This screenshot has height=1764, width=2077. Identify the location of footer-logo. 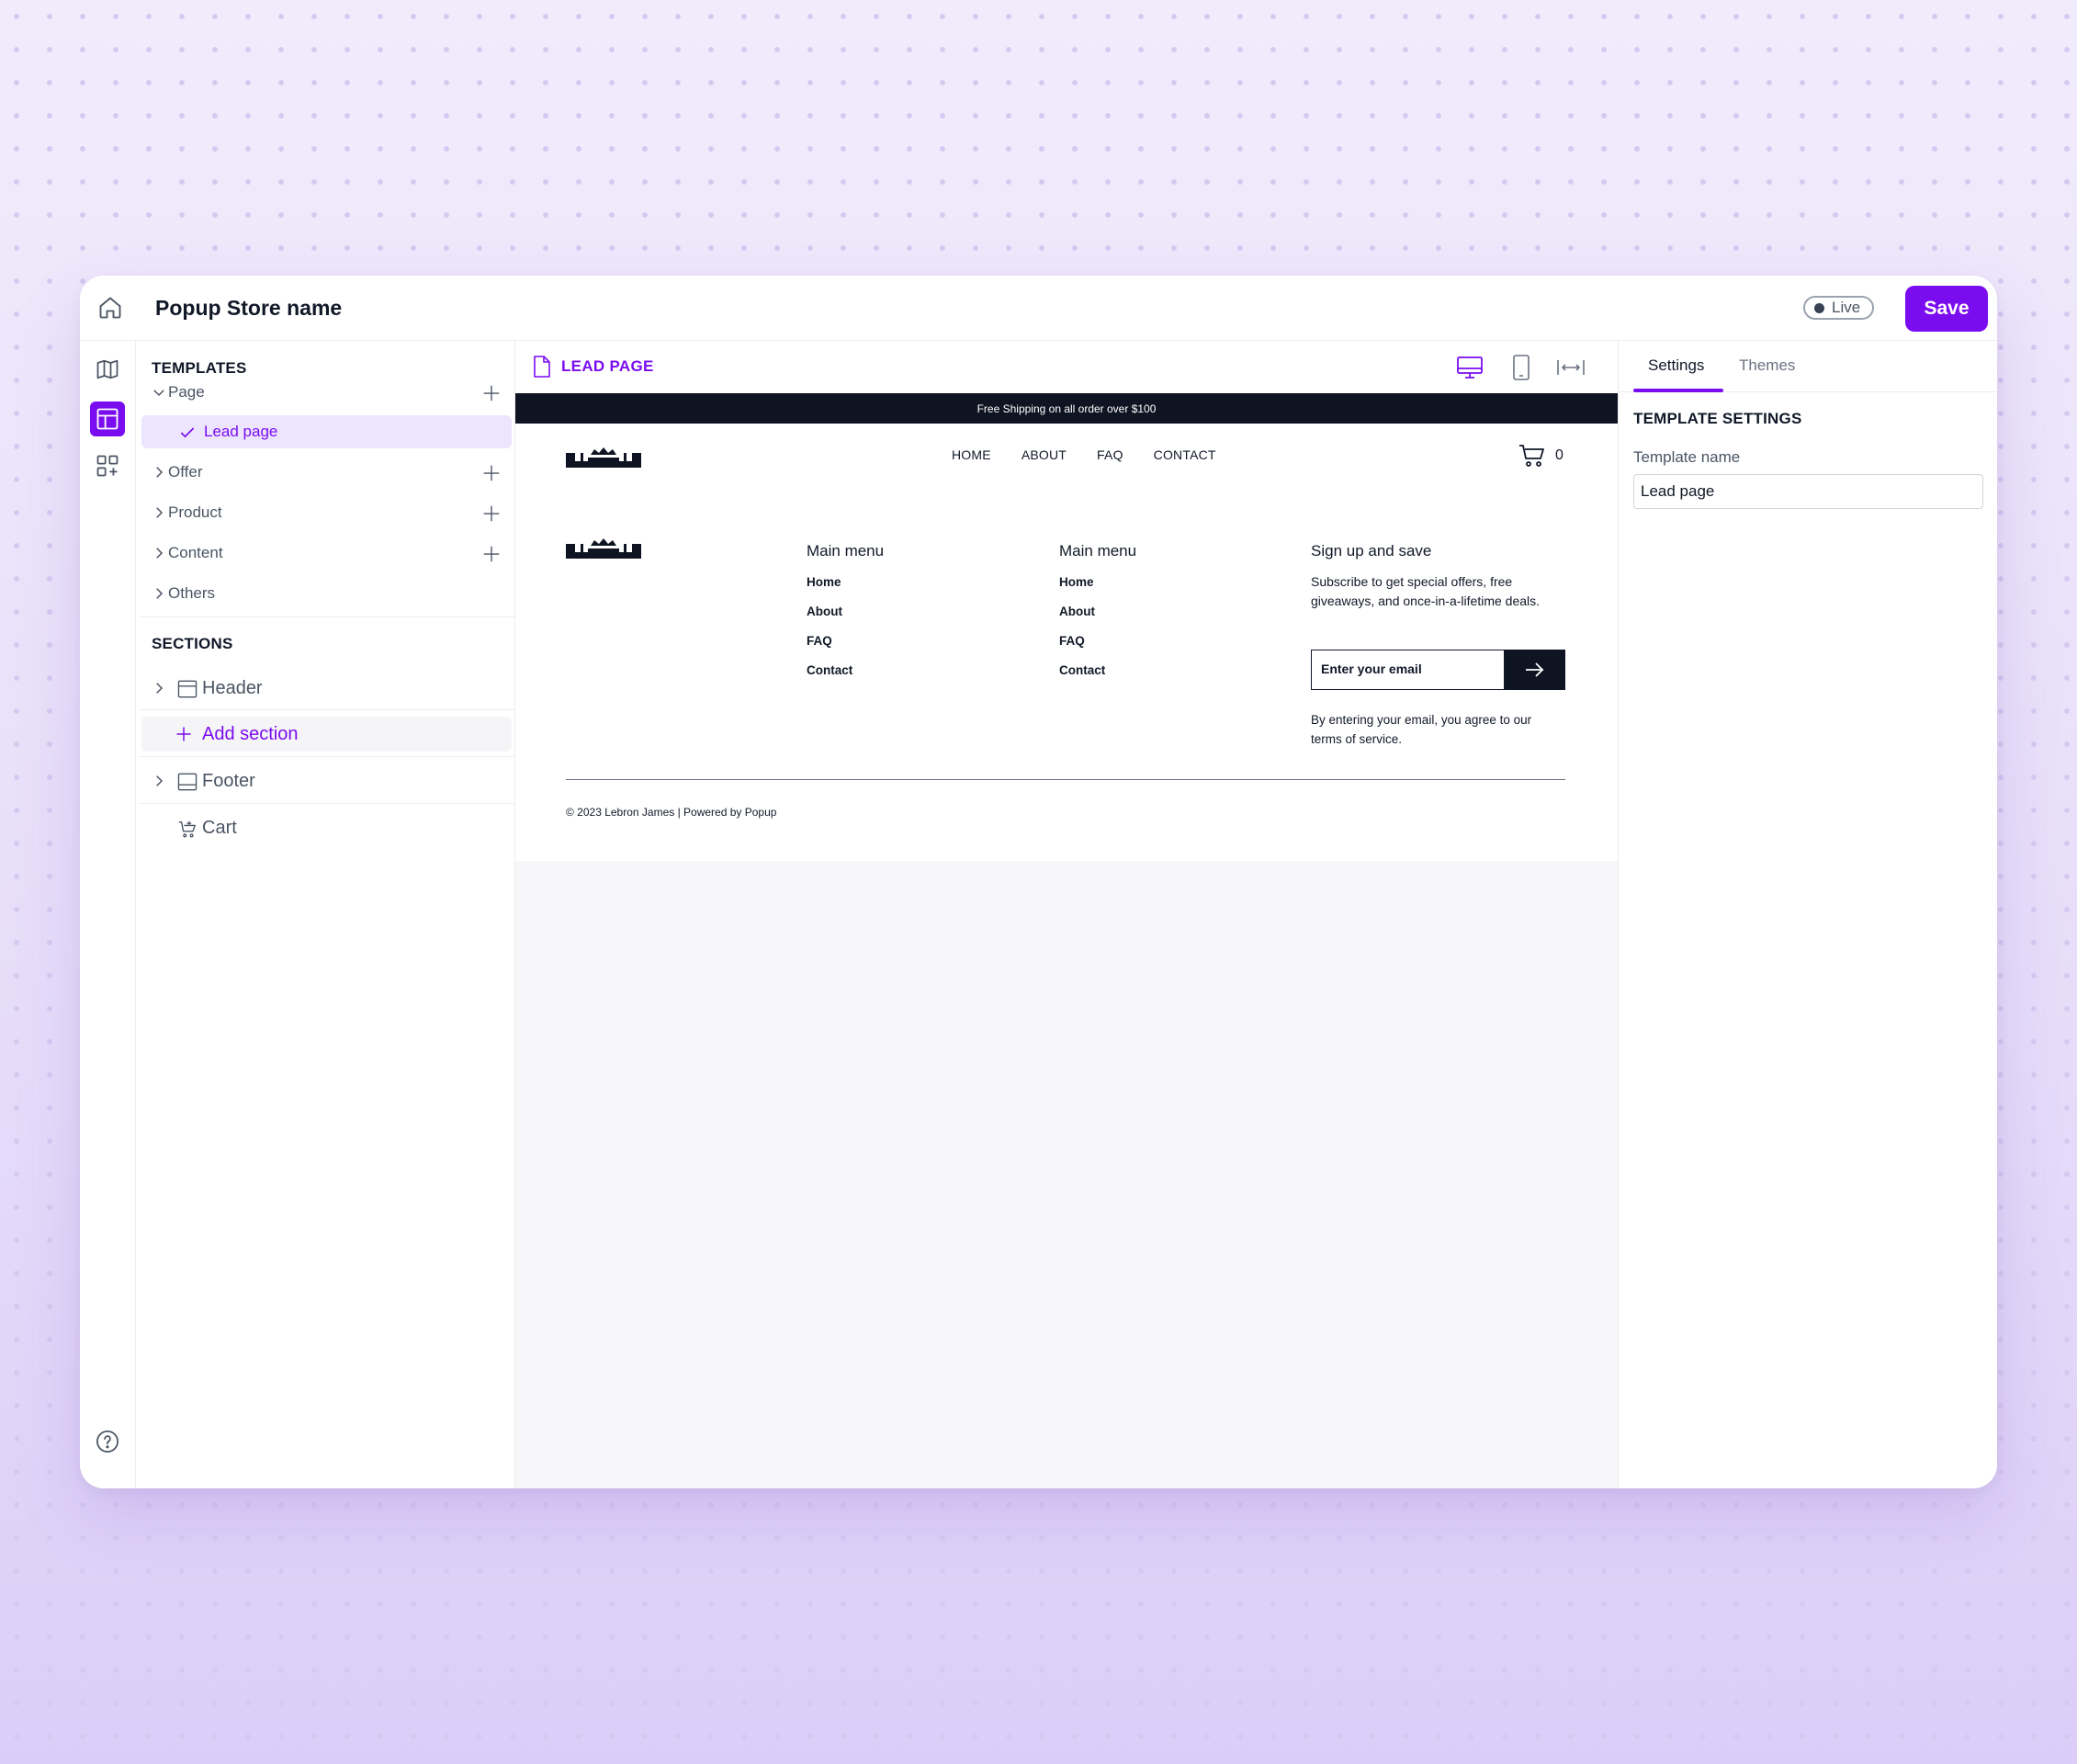
(603, 548).